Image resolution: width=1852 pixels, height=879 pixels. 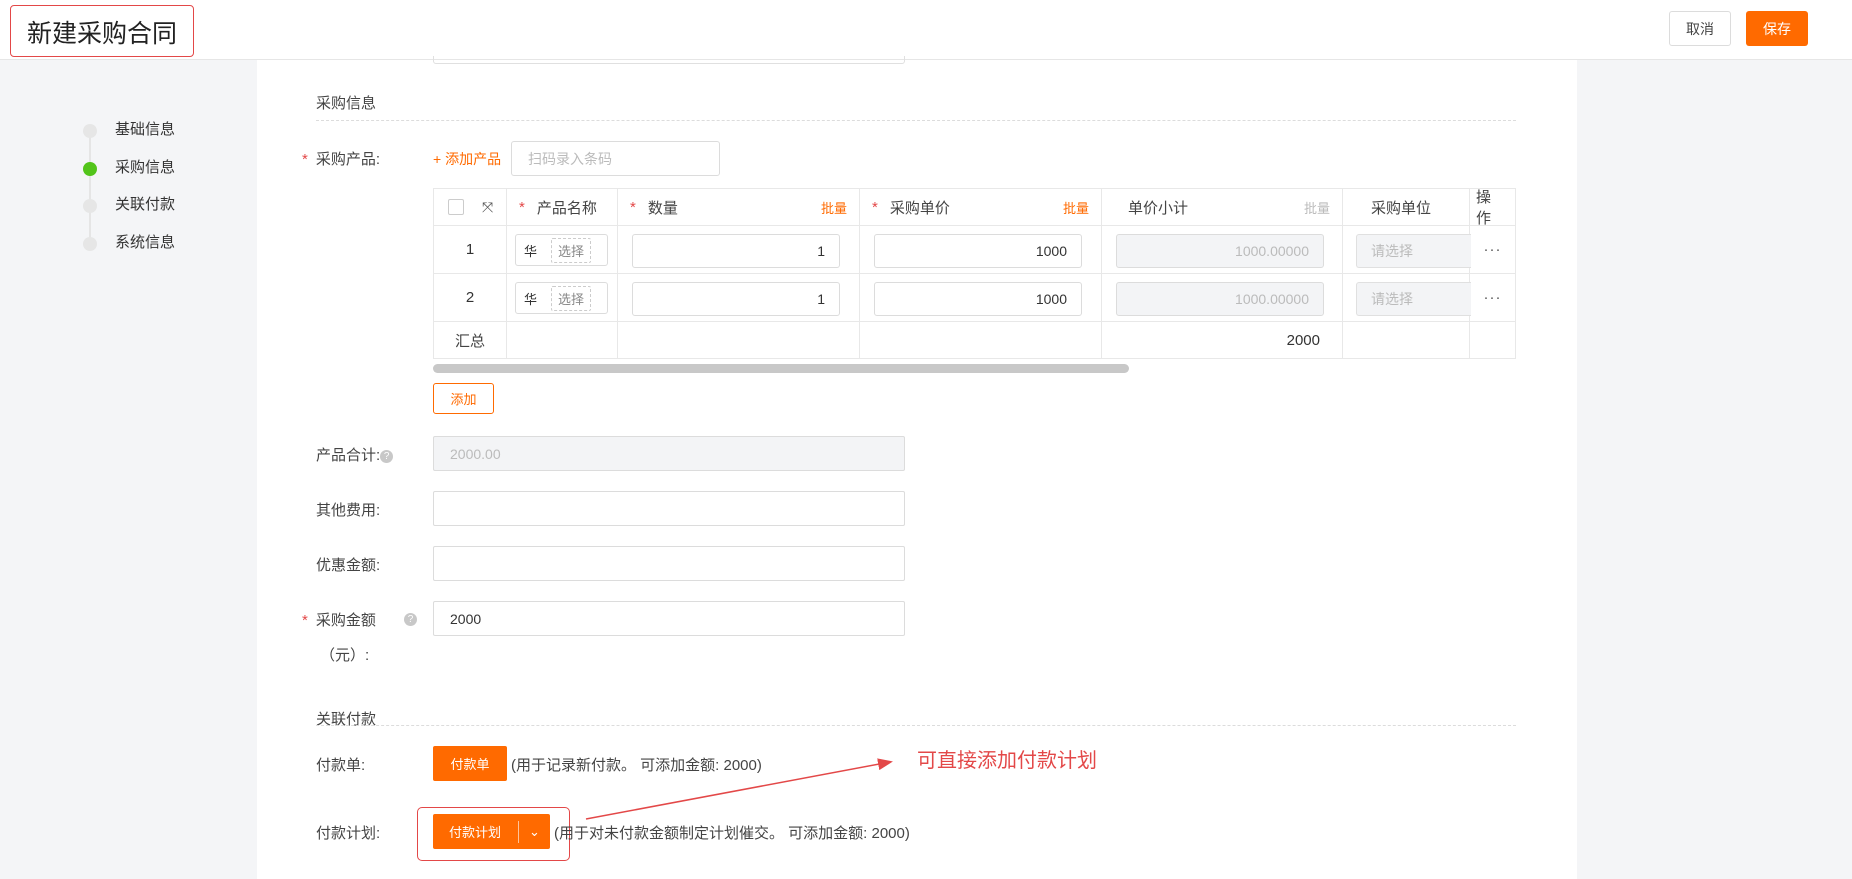 What do you see at coordinates (662, 208) in the screenshot?
I see `header-label: 数量` at bounding box center [662, 208].